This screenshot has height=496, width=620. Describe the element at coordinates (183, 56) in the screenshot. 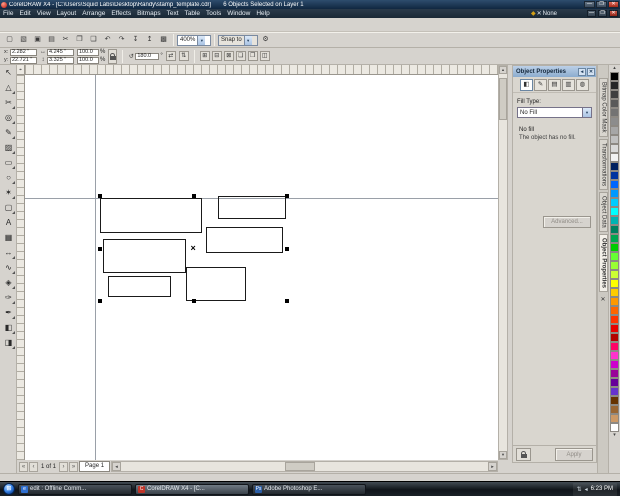

I see `mirror-vertical-button: ⇅` at that location.